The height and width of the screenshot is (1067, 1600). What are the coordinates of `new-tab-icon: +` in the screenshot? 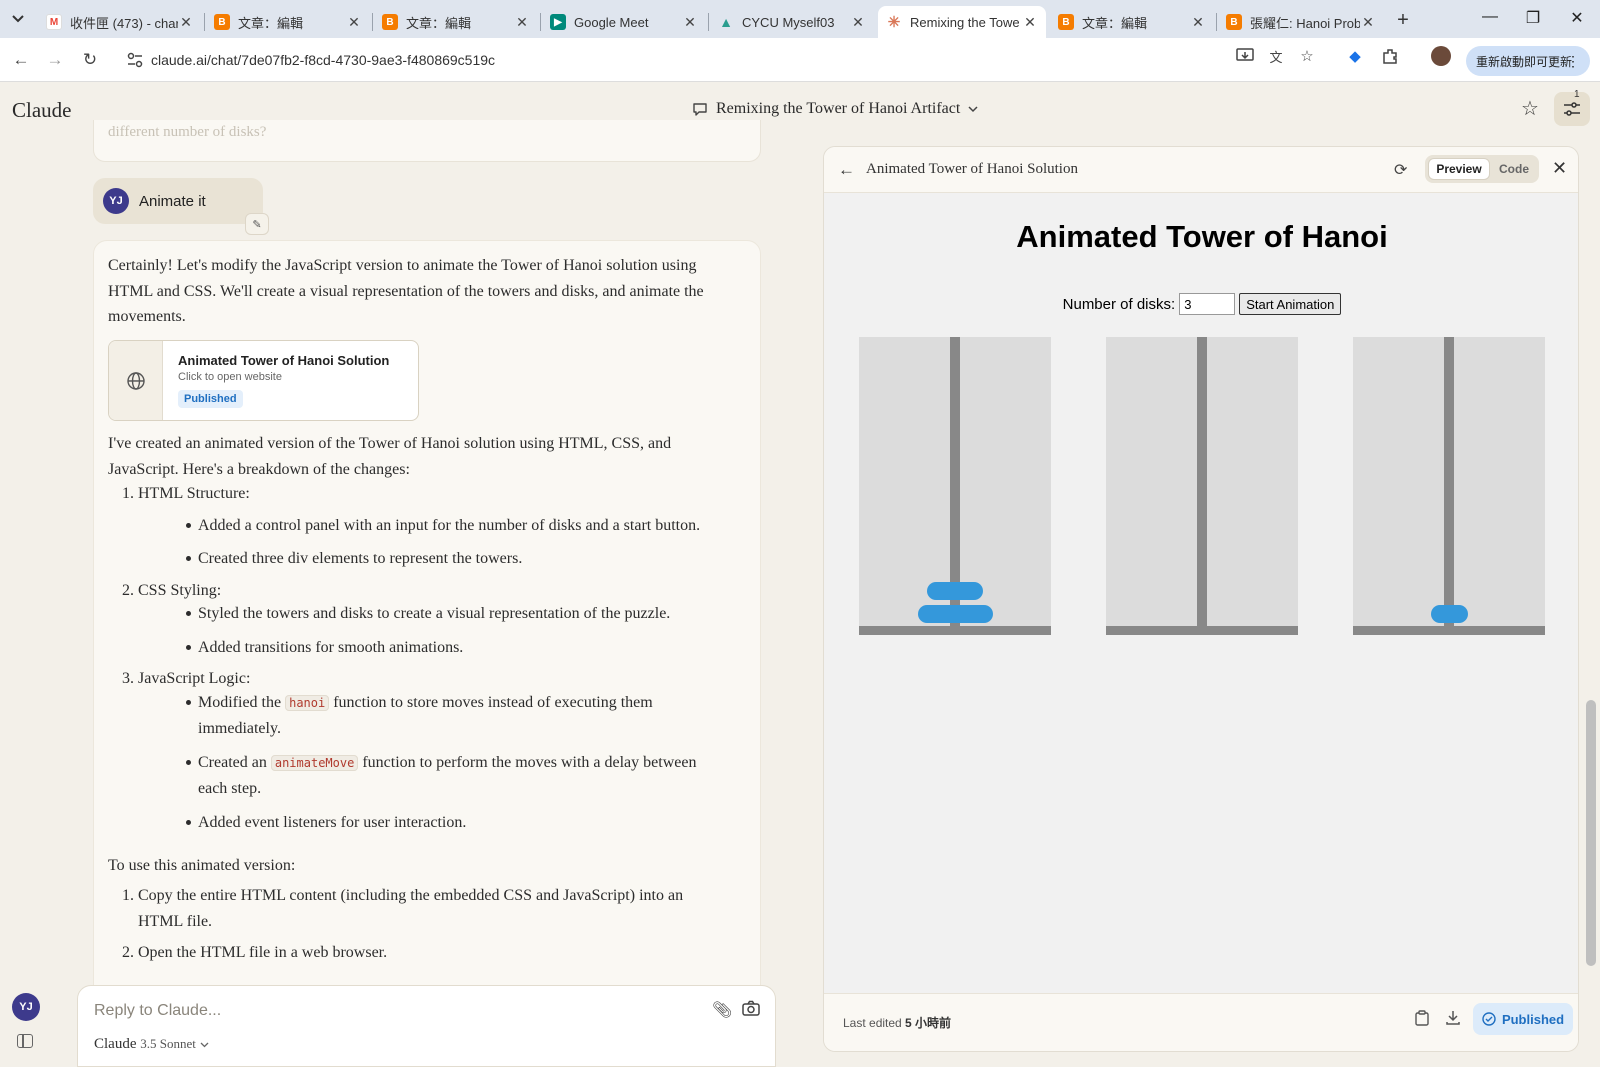 It's located at (1403, 20).